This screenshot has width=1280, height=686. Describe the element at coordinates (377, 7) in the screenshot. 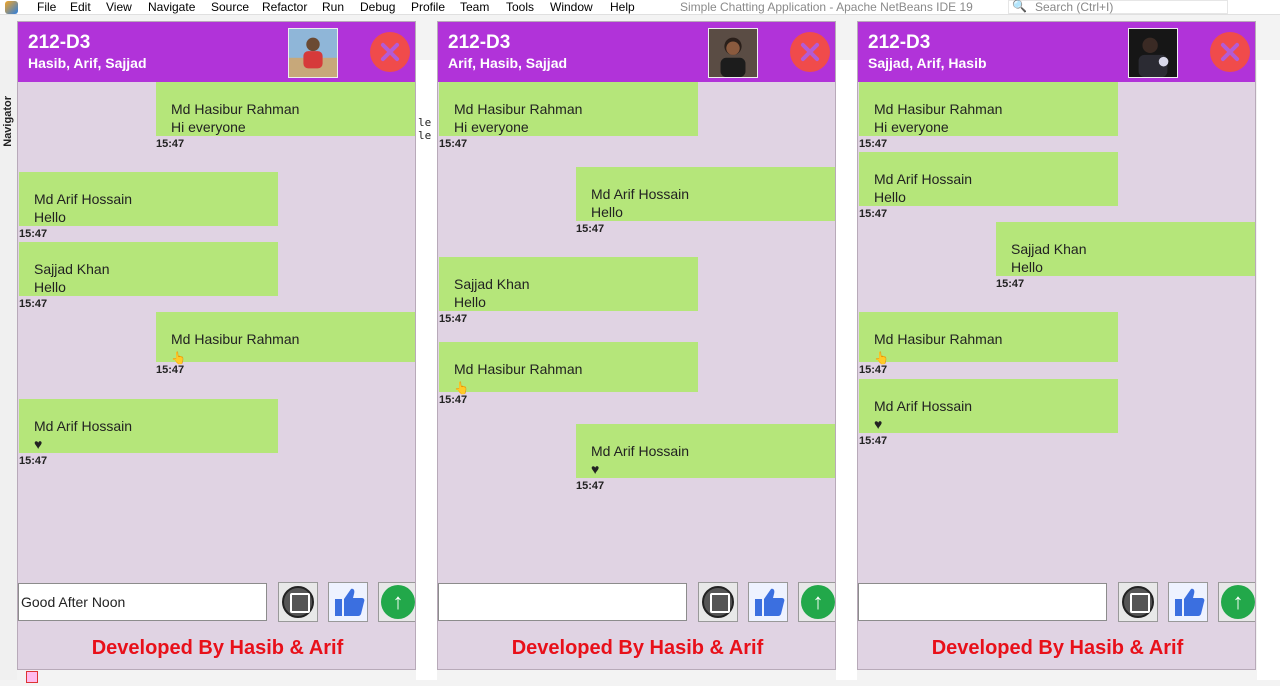

I see `menu-debug: Debug` at that location.